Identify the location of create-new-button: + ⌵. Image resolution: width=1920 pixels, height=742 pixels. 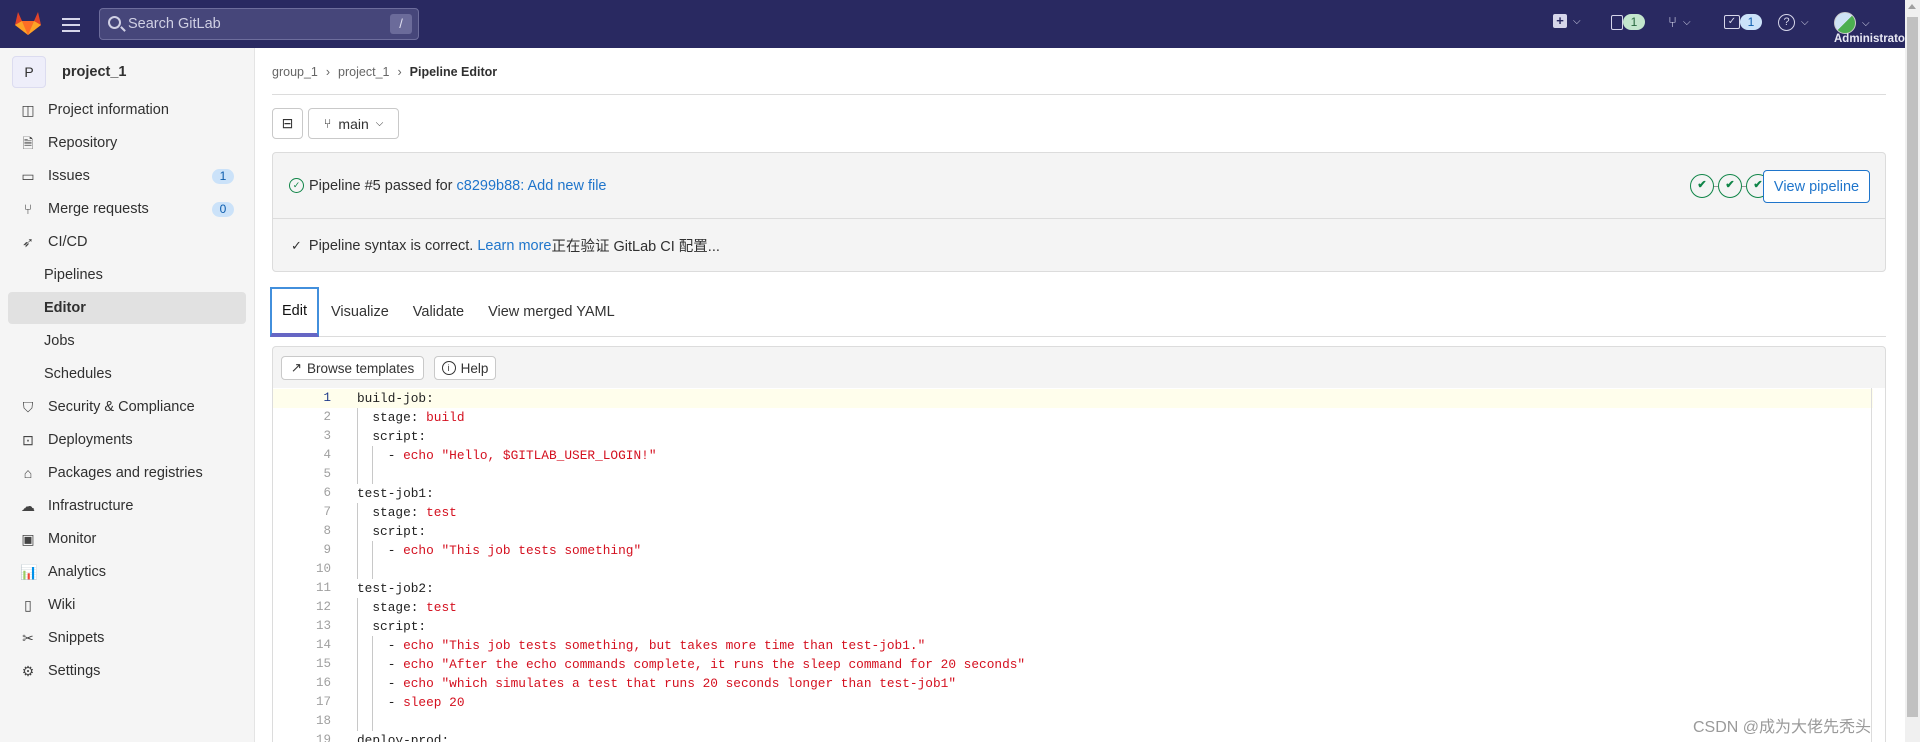
(1567, 21).